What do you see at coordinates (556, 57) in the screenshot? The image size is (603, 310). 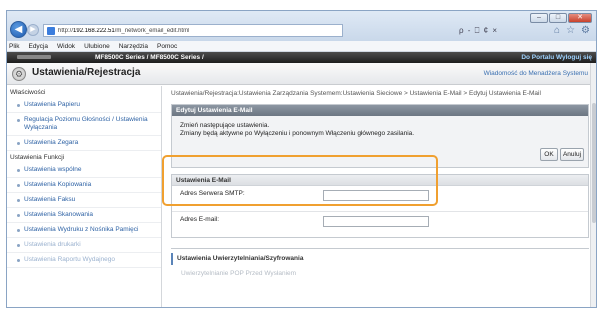 I see `portal-logout-links: Do Portalu Wyloguj się` at bounding box center [556, 57].